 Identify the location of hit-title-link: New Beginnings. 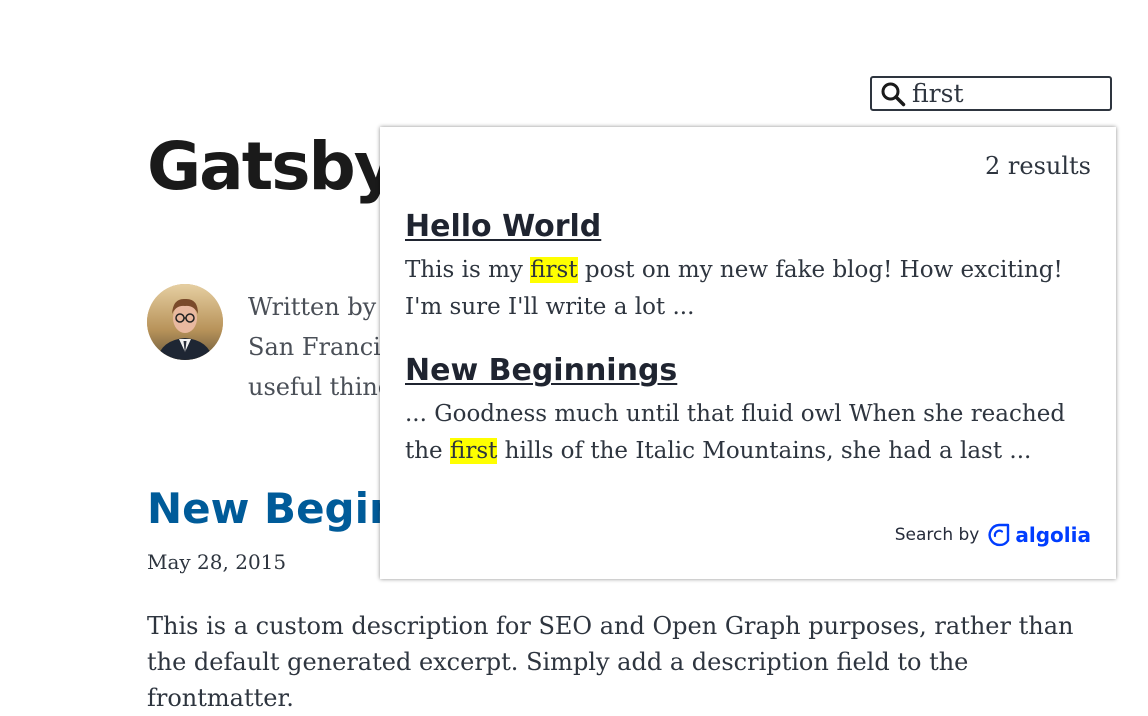
(750, 370).